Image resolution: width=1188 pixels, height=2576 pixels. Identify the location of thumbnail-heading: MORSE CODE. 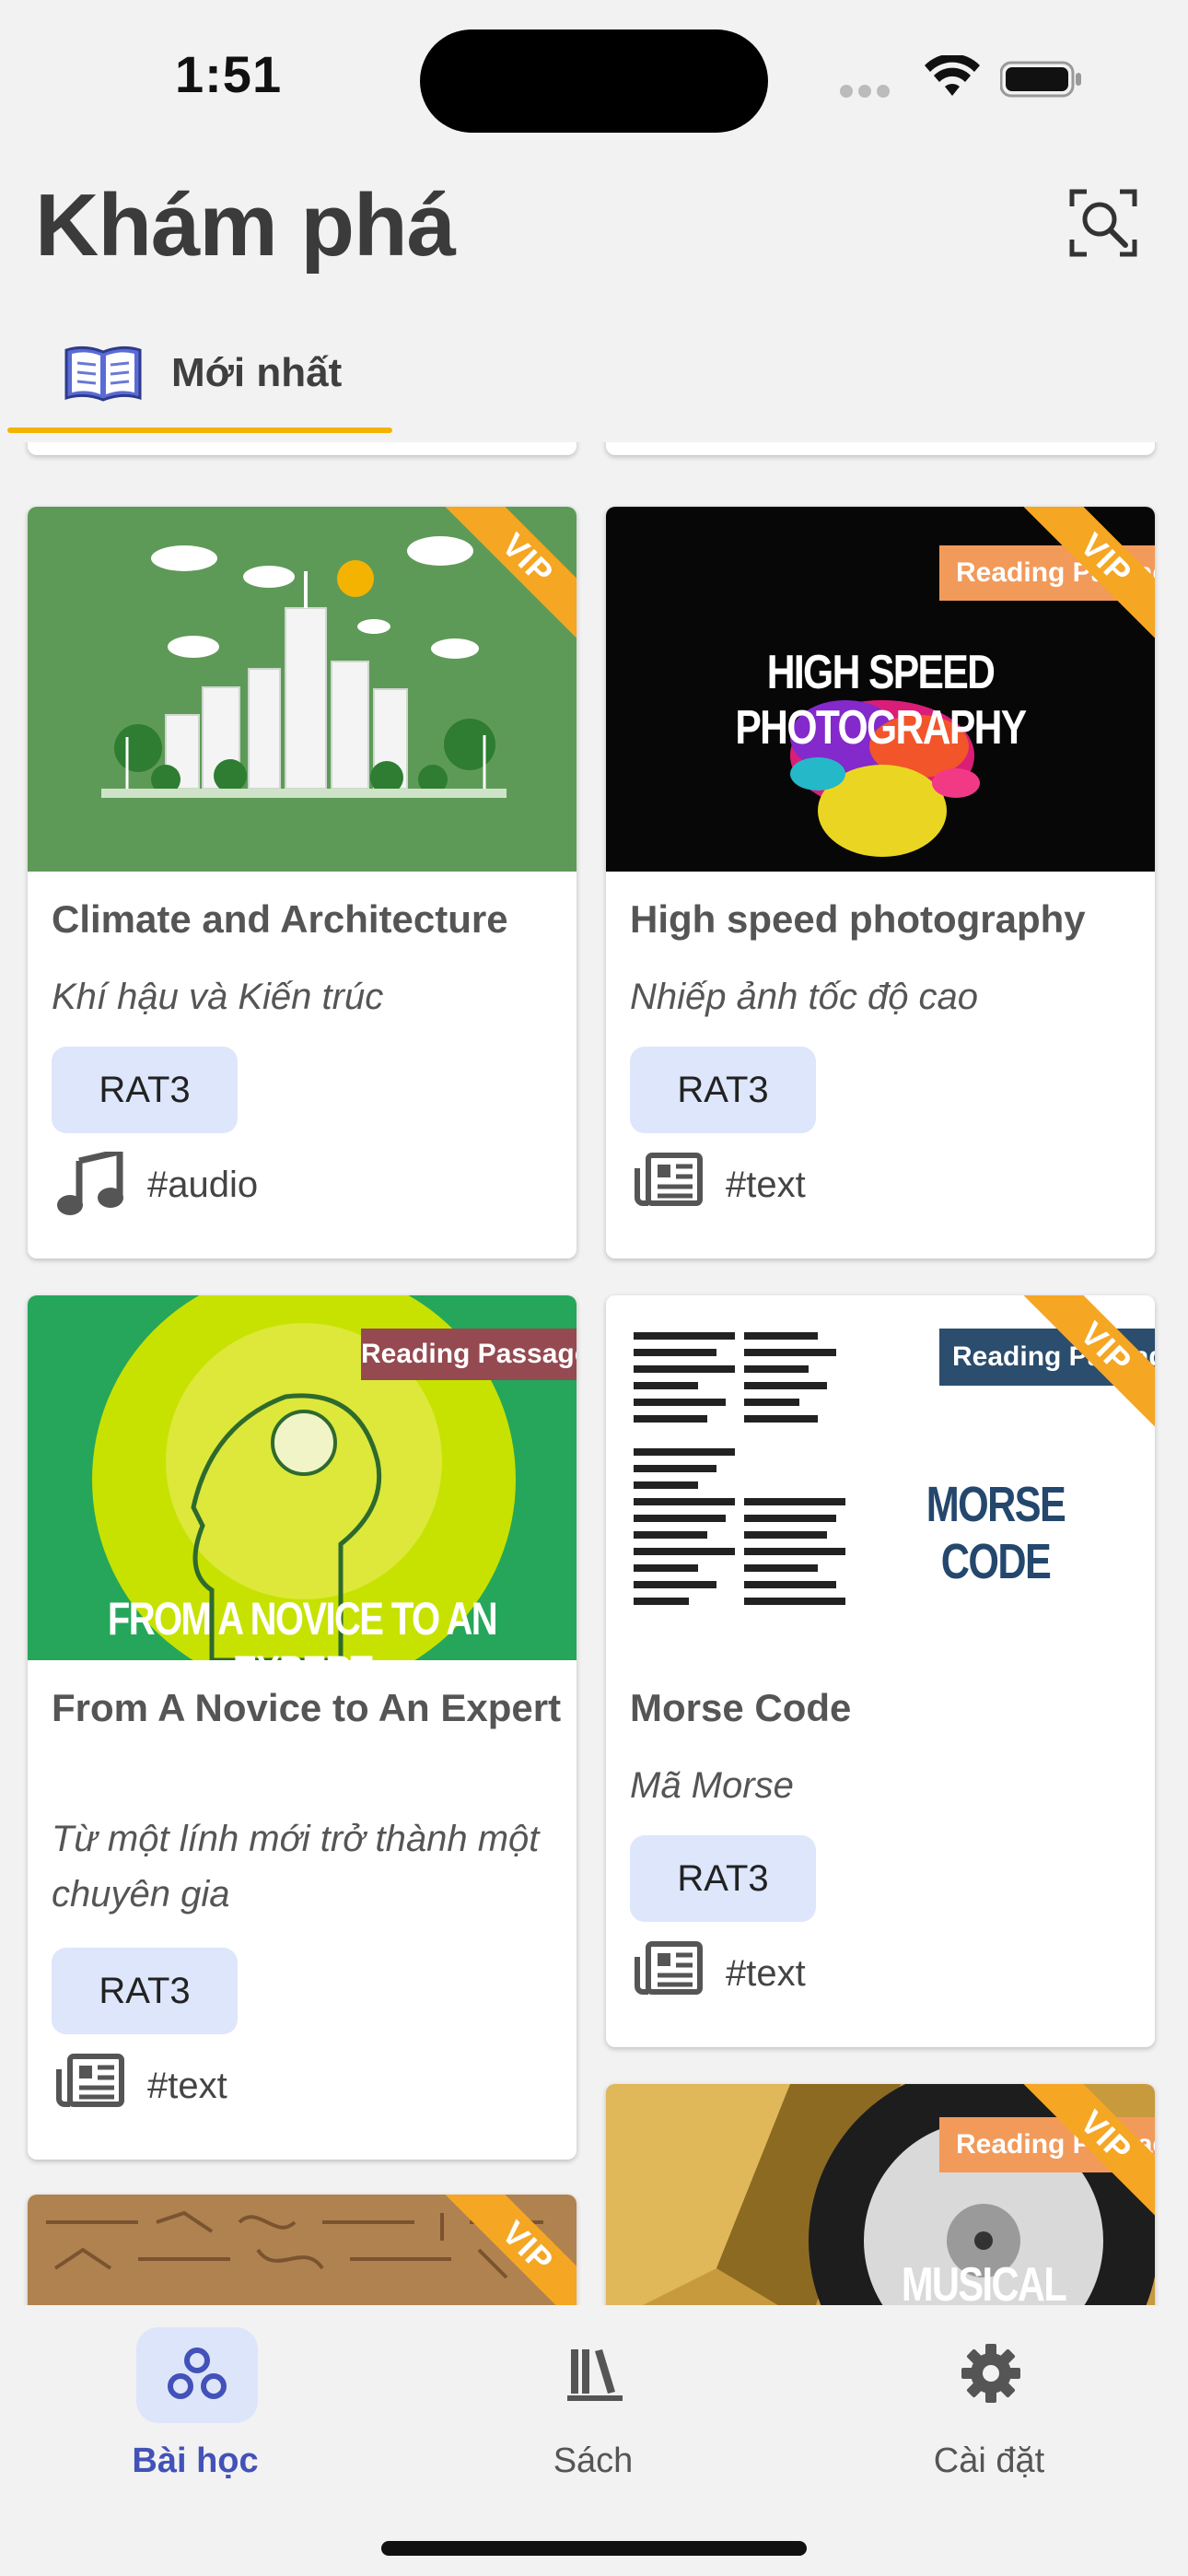
(996, 1533).